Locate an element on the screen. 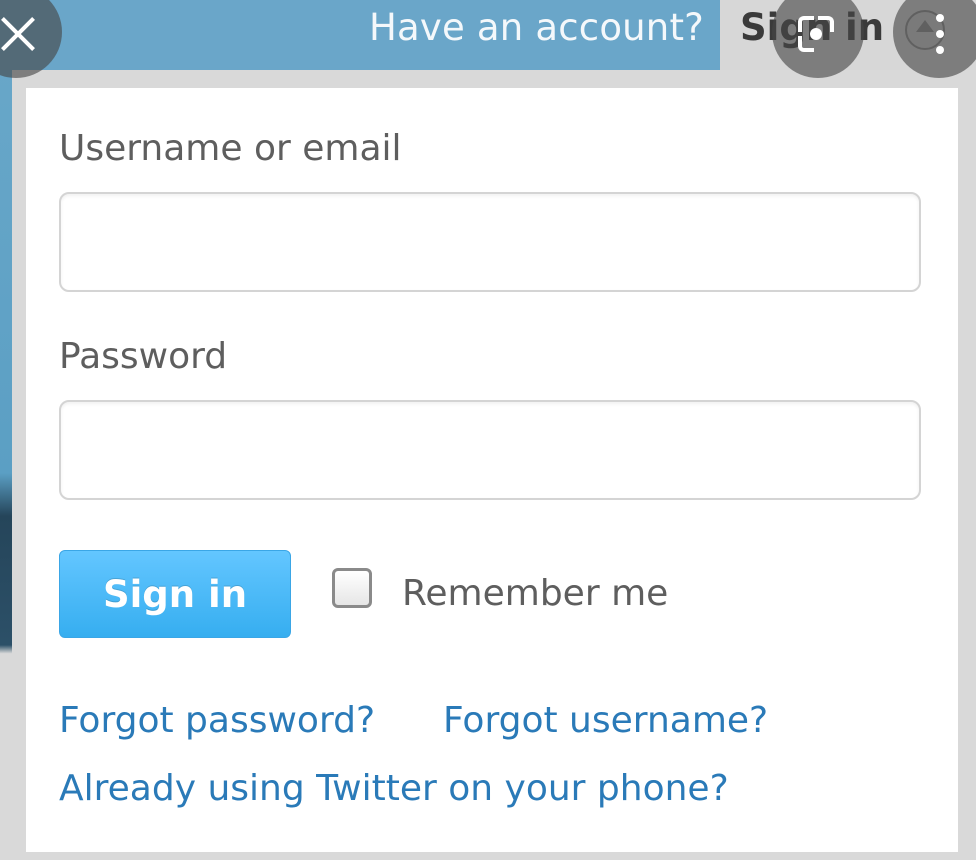  password-input is located at coordinates (490, 450).